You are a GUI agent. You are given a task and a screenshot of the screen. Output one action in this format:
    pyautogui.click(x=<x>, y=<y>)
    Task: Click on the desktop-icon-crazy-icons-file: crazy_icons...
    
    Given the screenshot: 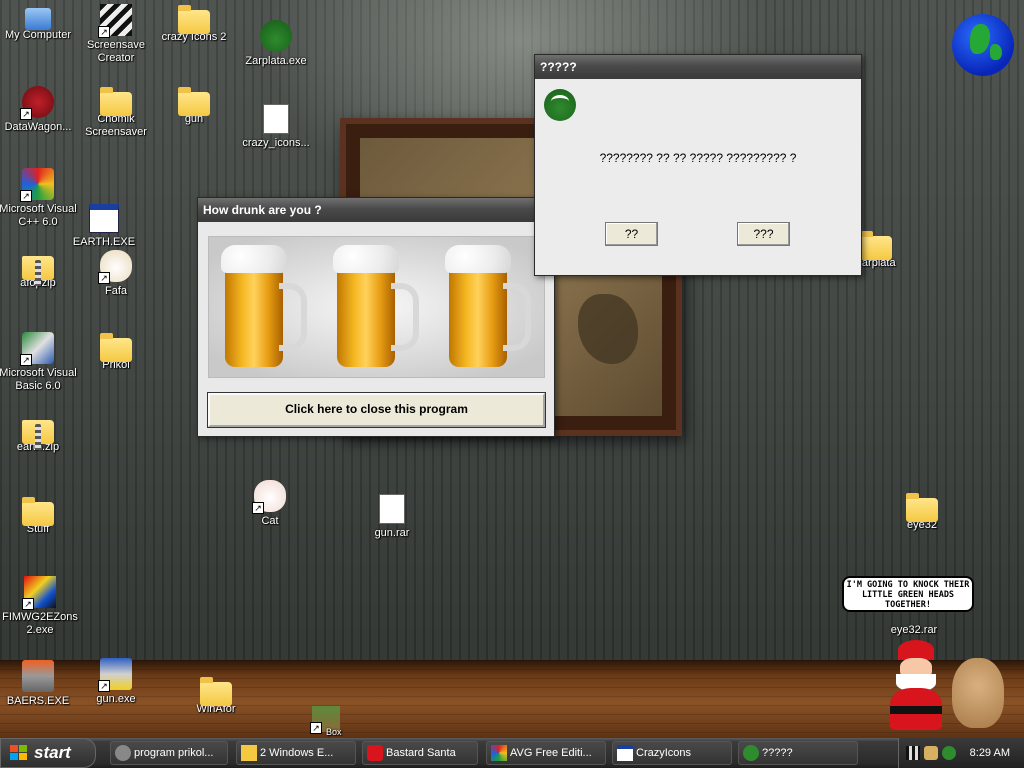 What is the action you would take?
    pyautogui.click(x=276, y=127)
    